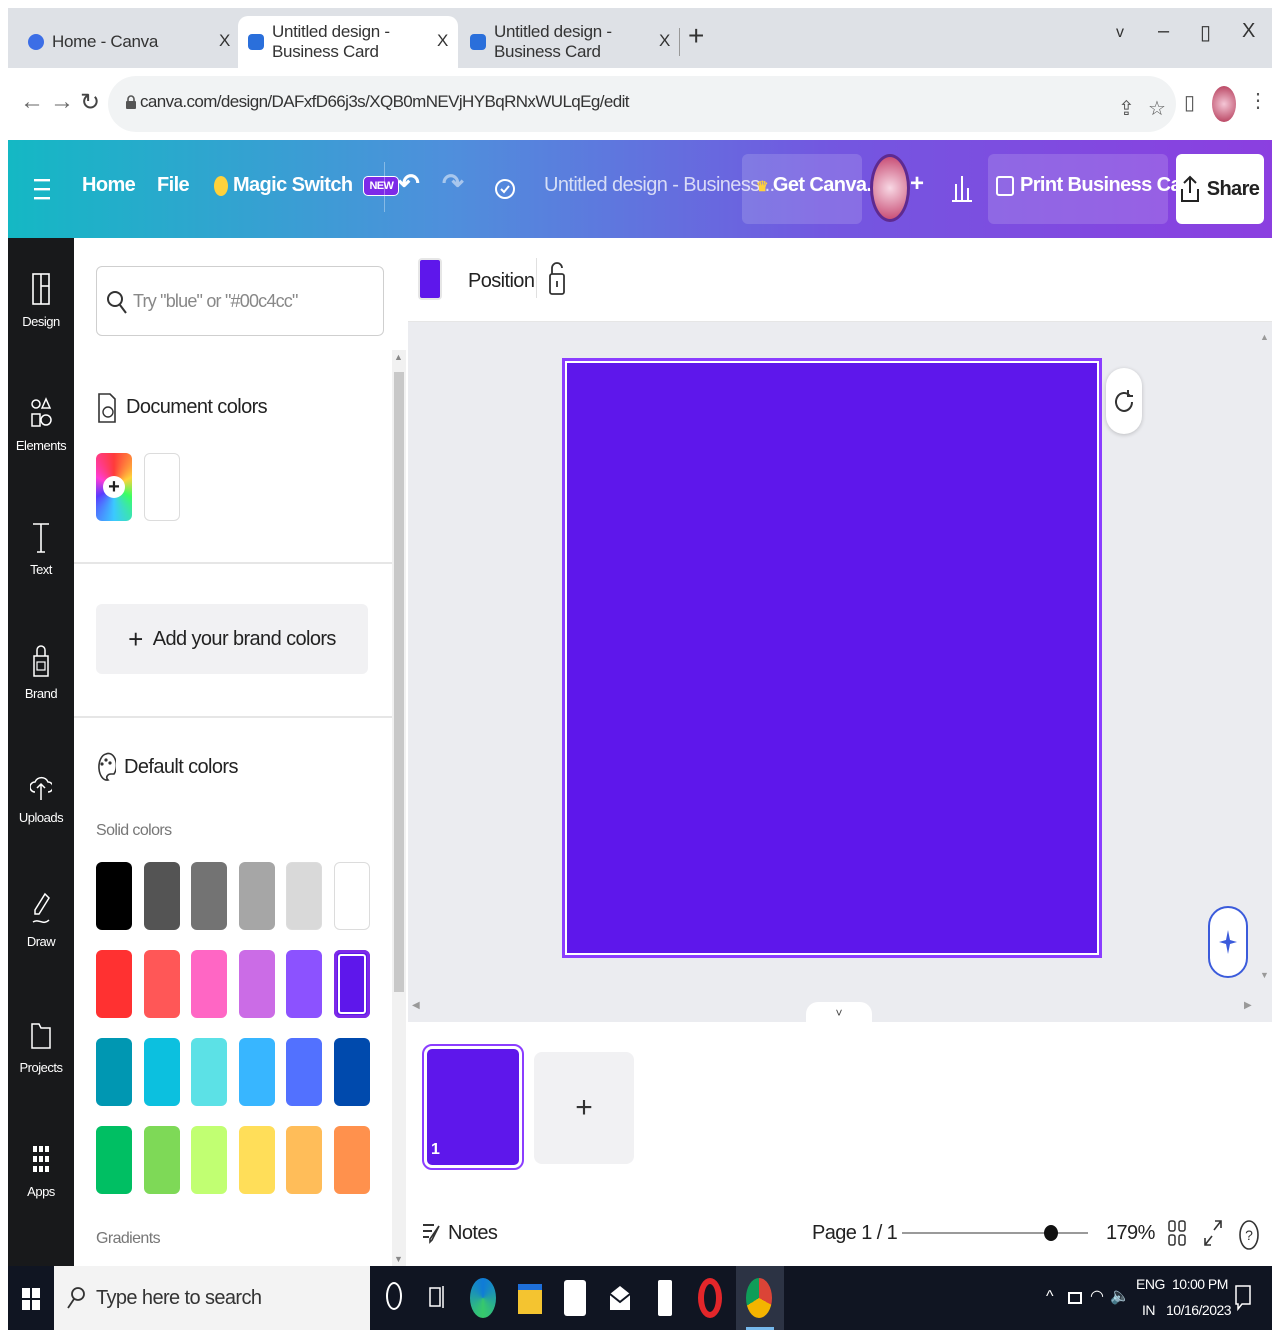  Describe the element at coordinates (1249, 1235) in the screenshot. I see `help-icon: ?` at that location.